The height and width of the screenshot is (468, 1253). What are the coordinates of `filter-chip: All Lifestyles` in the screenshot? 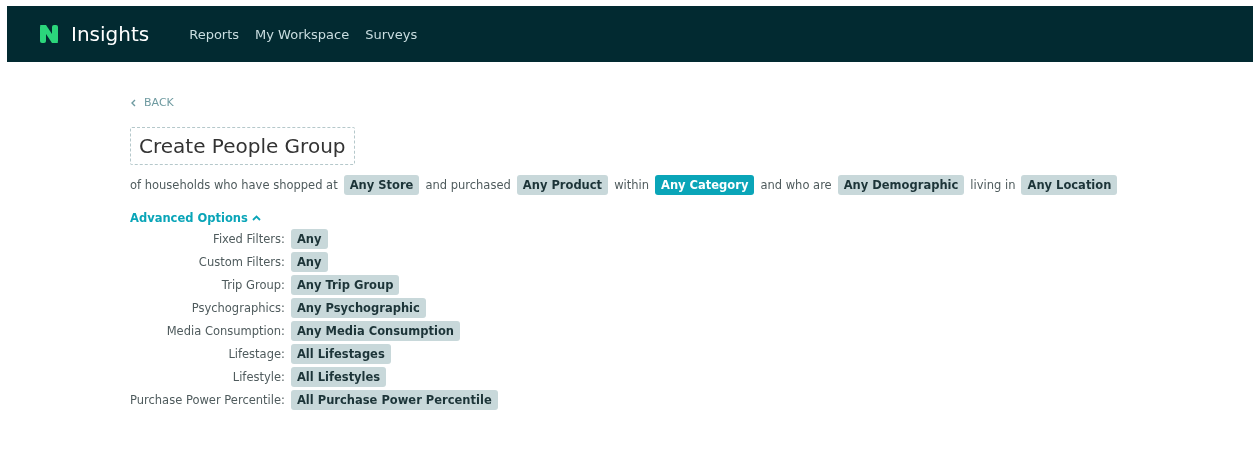 It's located at (338, 377).